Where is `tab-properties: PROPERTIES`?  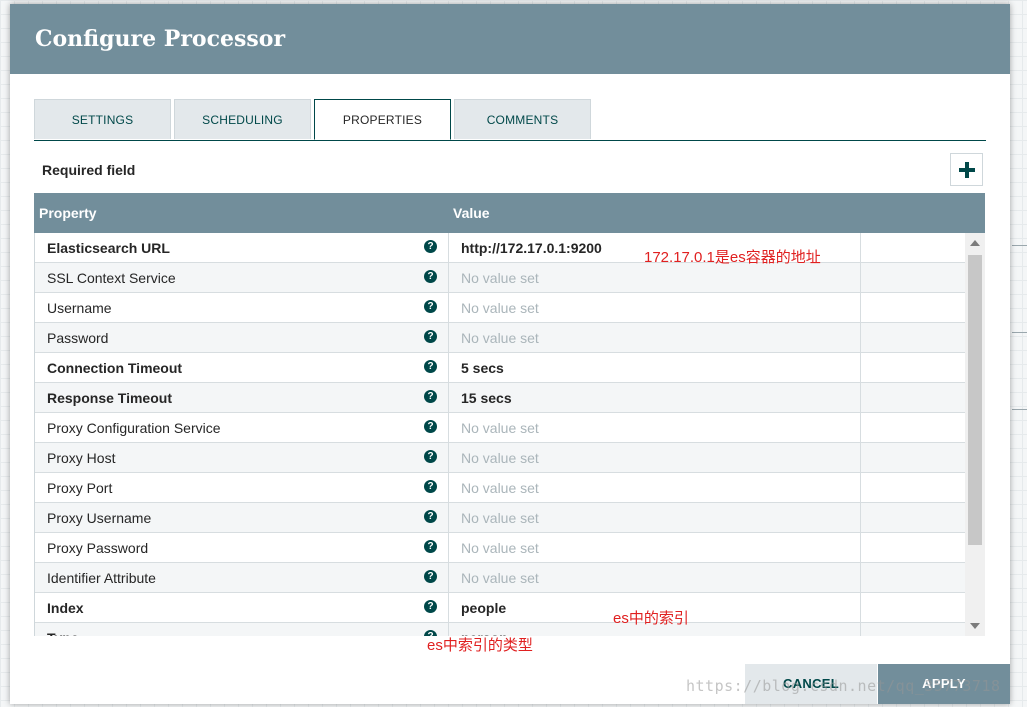
tab-properties: PROPERTIES is located at coordinates (382, 119).